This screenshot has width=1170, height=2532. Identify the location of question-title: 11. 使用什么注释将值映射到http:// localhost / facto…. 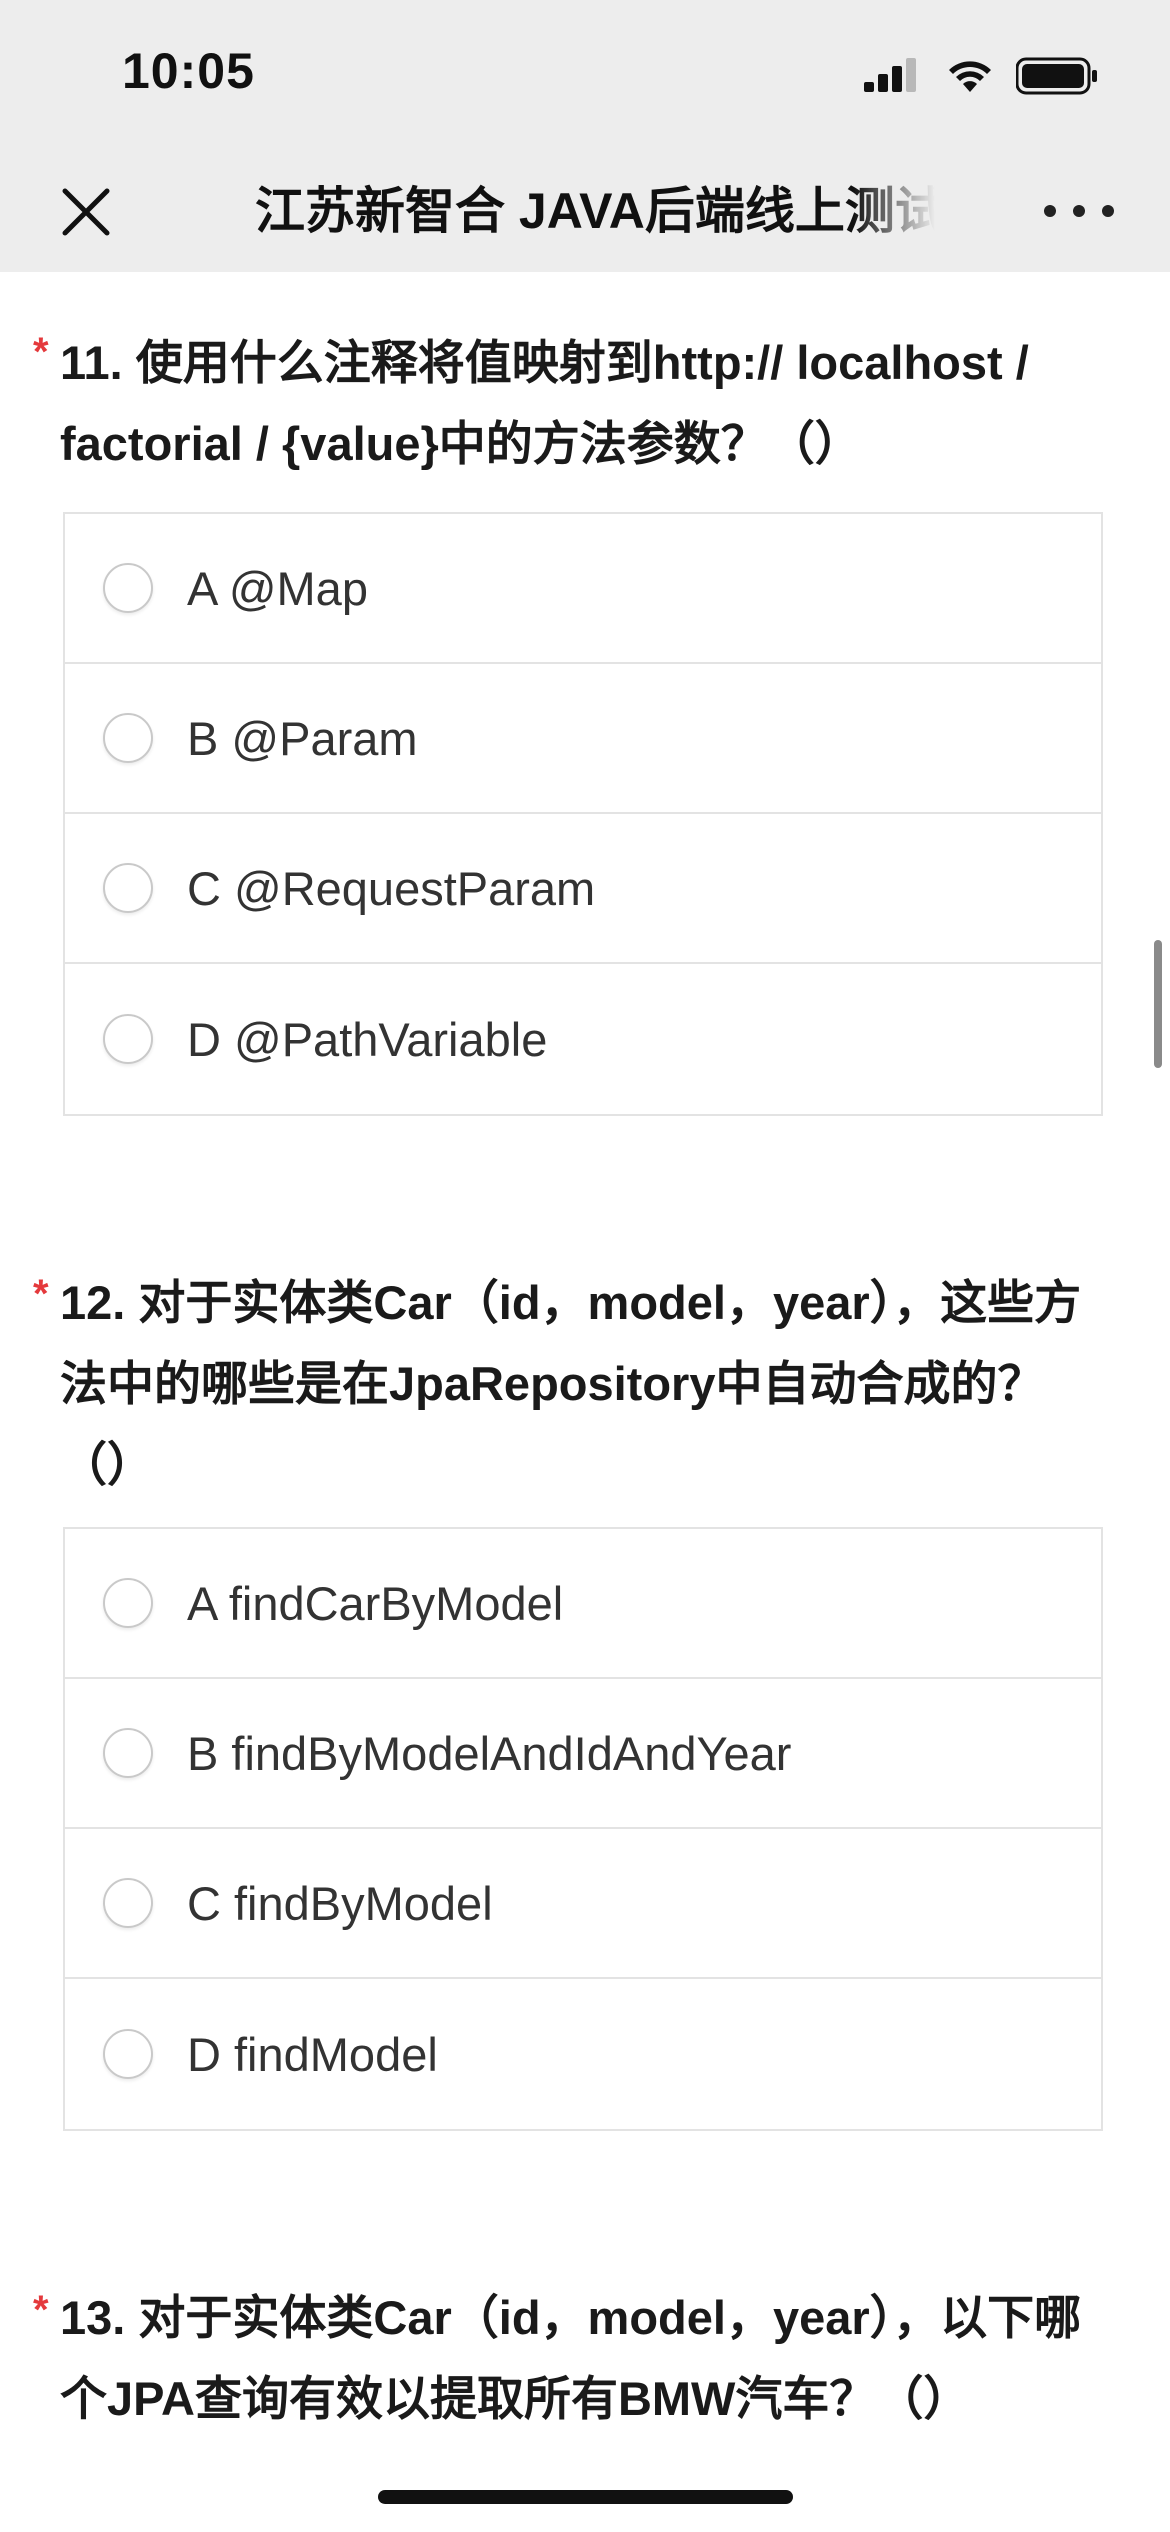
(544, 403).